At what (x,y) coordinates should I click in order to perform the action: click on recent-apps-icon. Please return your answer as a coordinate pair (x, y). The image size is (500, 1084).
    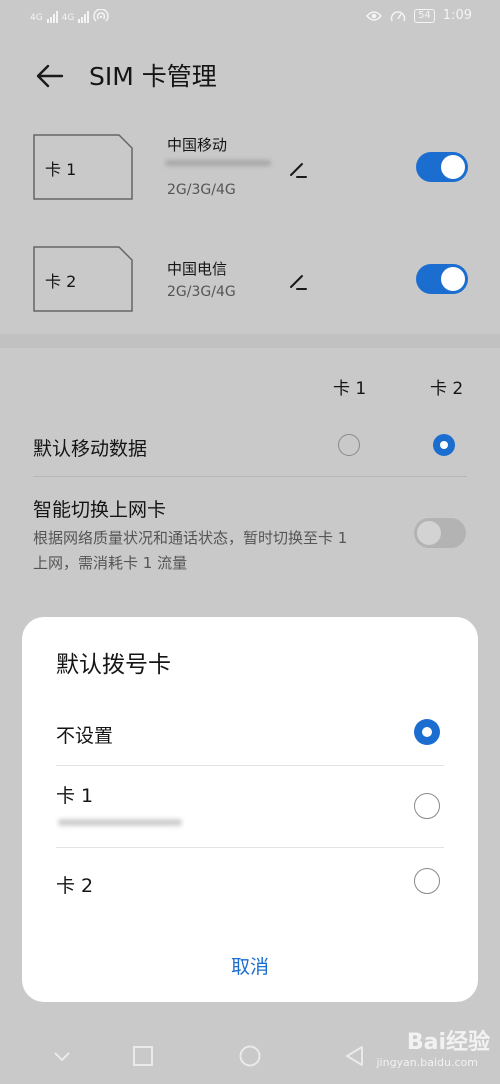
    Looking at the image, I should click on (143, 1056).